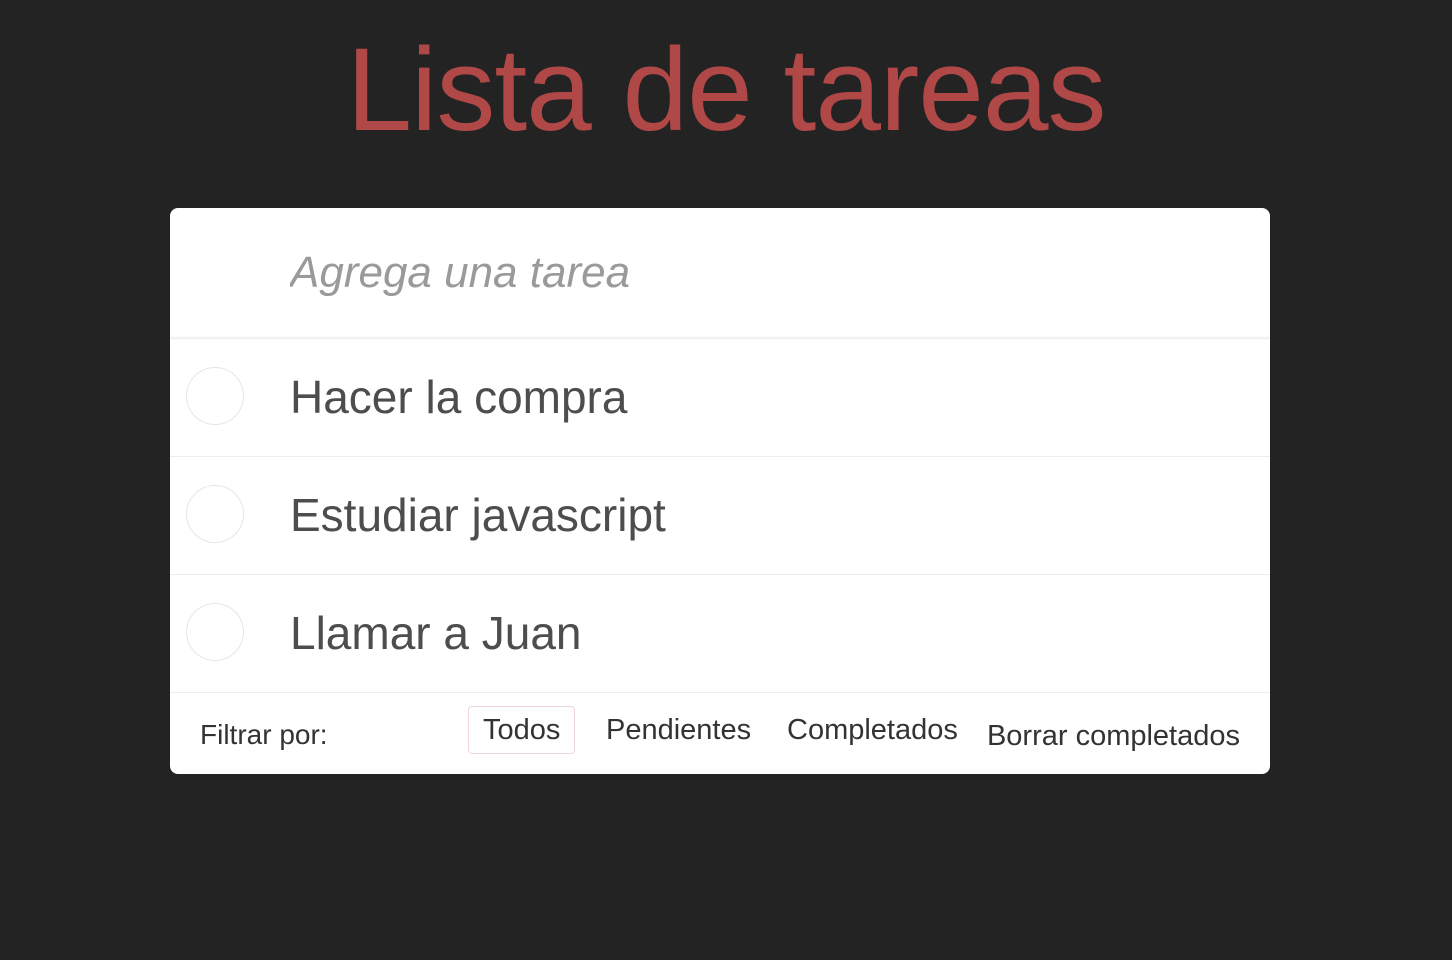 Image resolution: width=1452 pixels, height=960 pixels. What do you see at coordinates (760, 273) in the screenshot?
I see `new-todo-input` at bounding box center [760, 273].